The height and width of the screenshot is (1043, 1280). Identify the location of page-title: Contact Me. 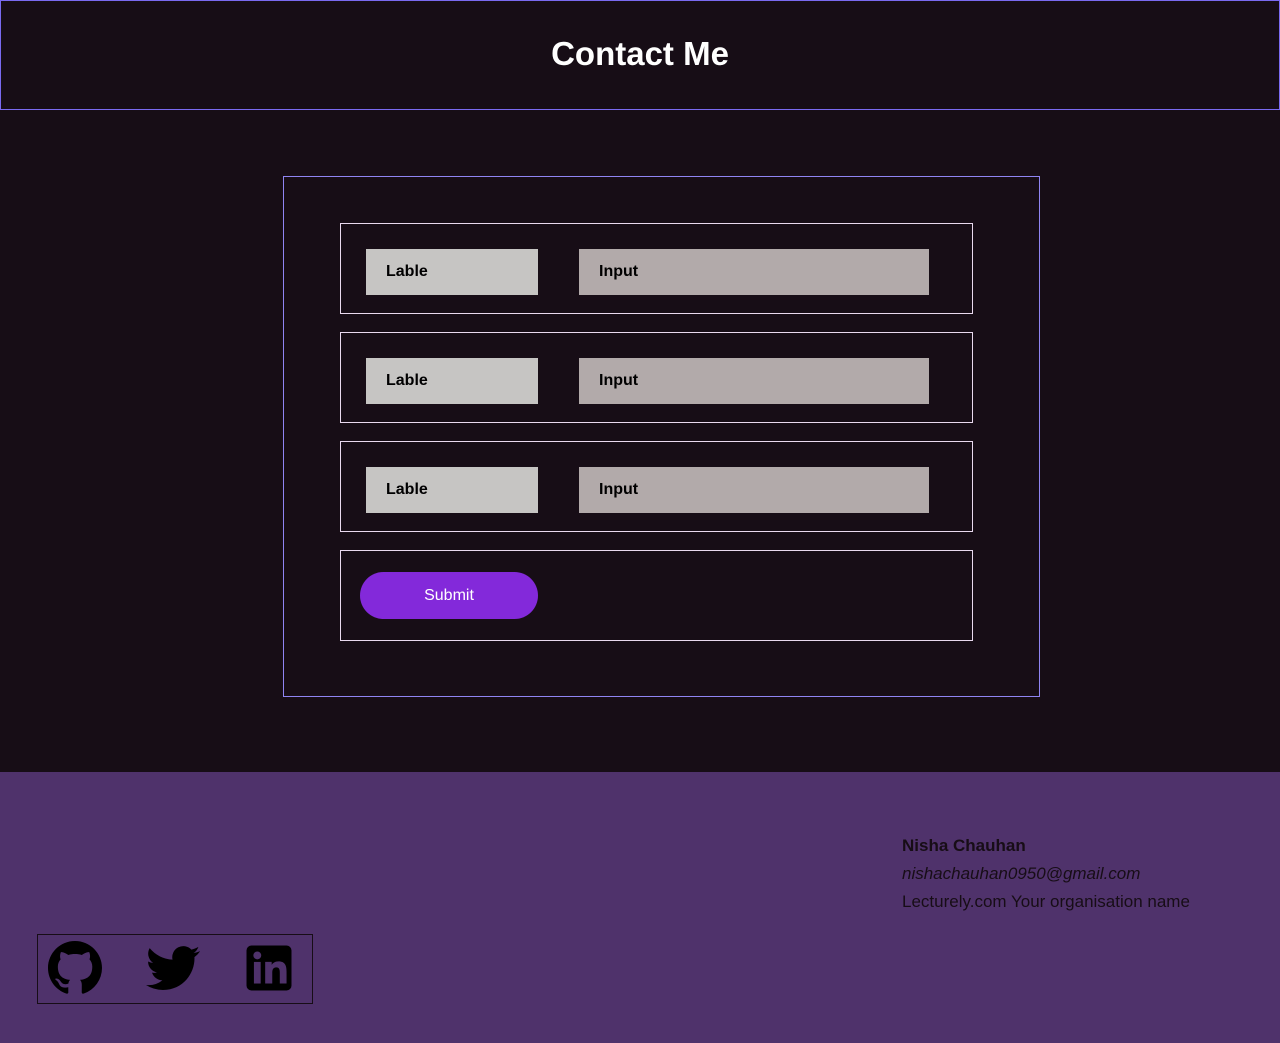
(640, 53).